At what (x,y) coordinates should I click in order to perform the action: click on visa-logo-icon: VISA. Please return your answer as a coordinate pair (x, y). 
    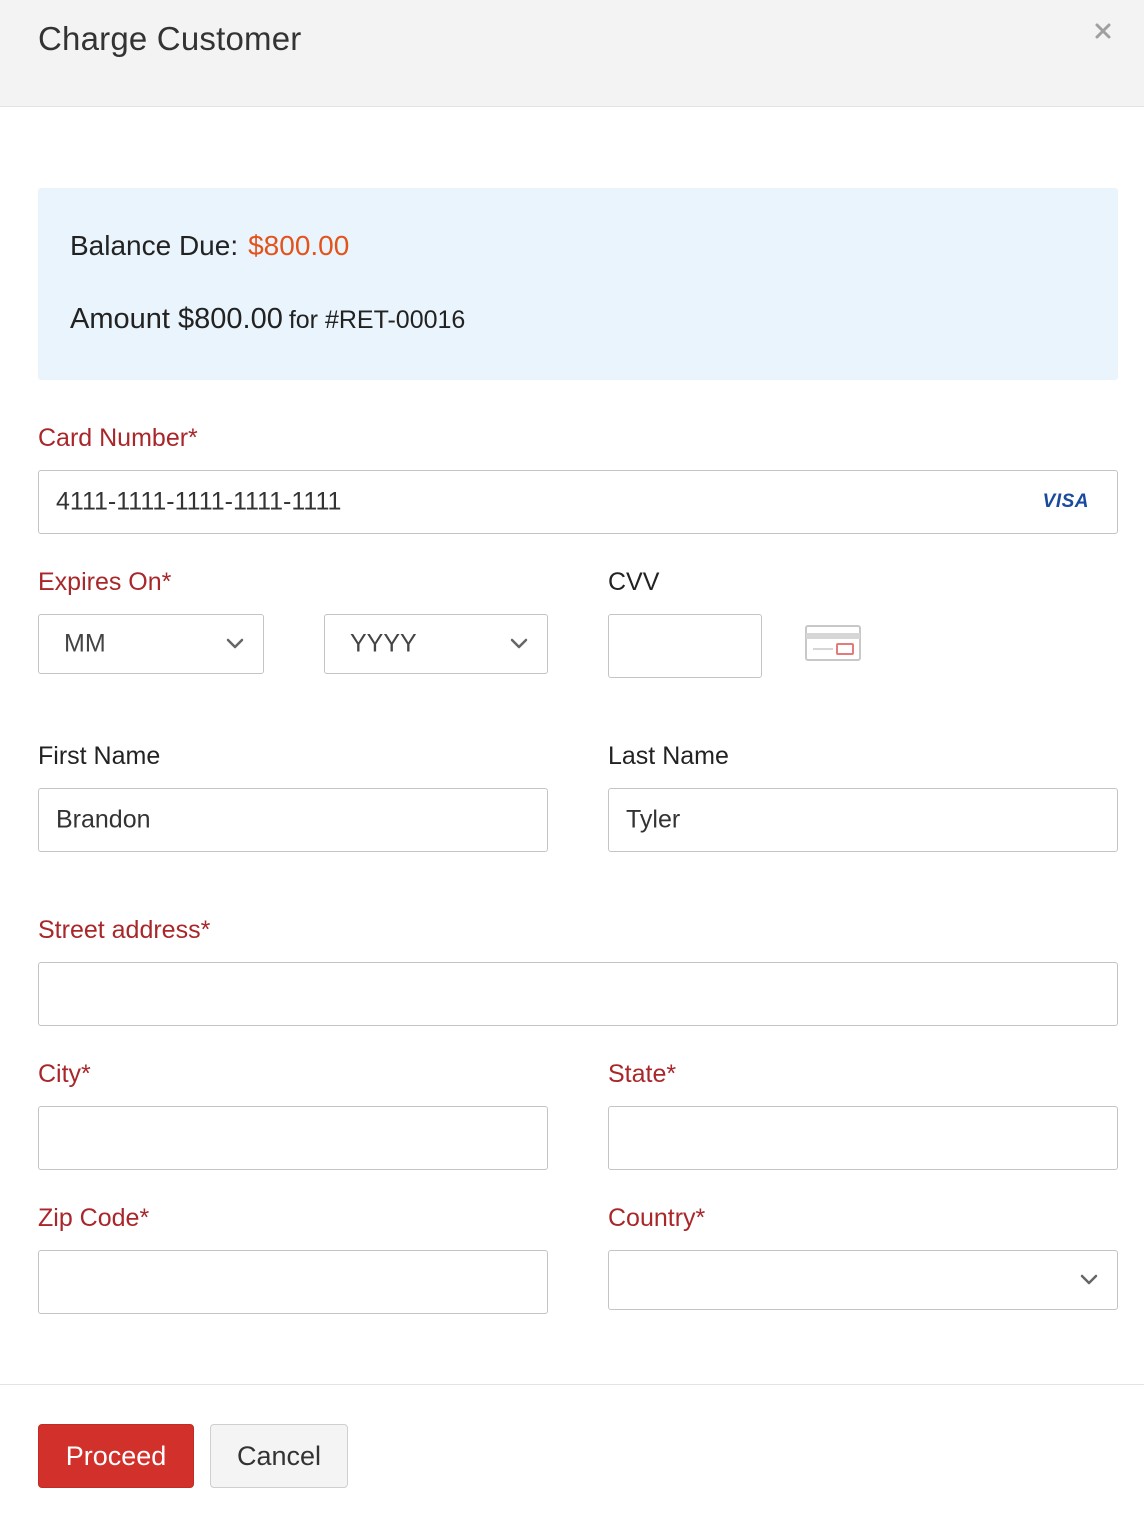
    Looking at the image, I should click on (1065, 501).